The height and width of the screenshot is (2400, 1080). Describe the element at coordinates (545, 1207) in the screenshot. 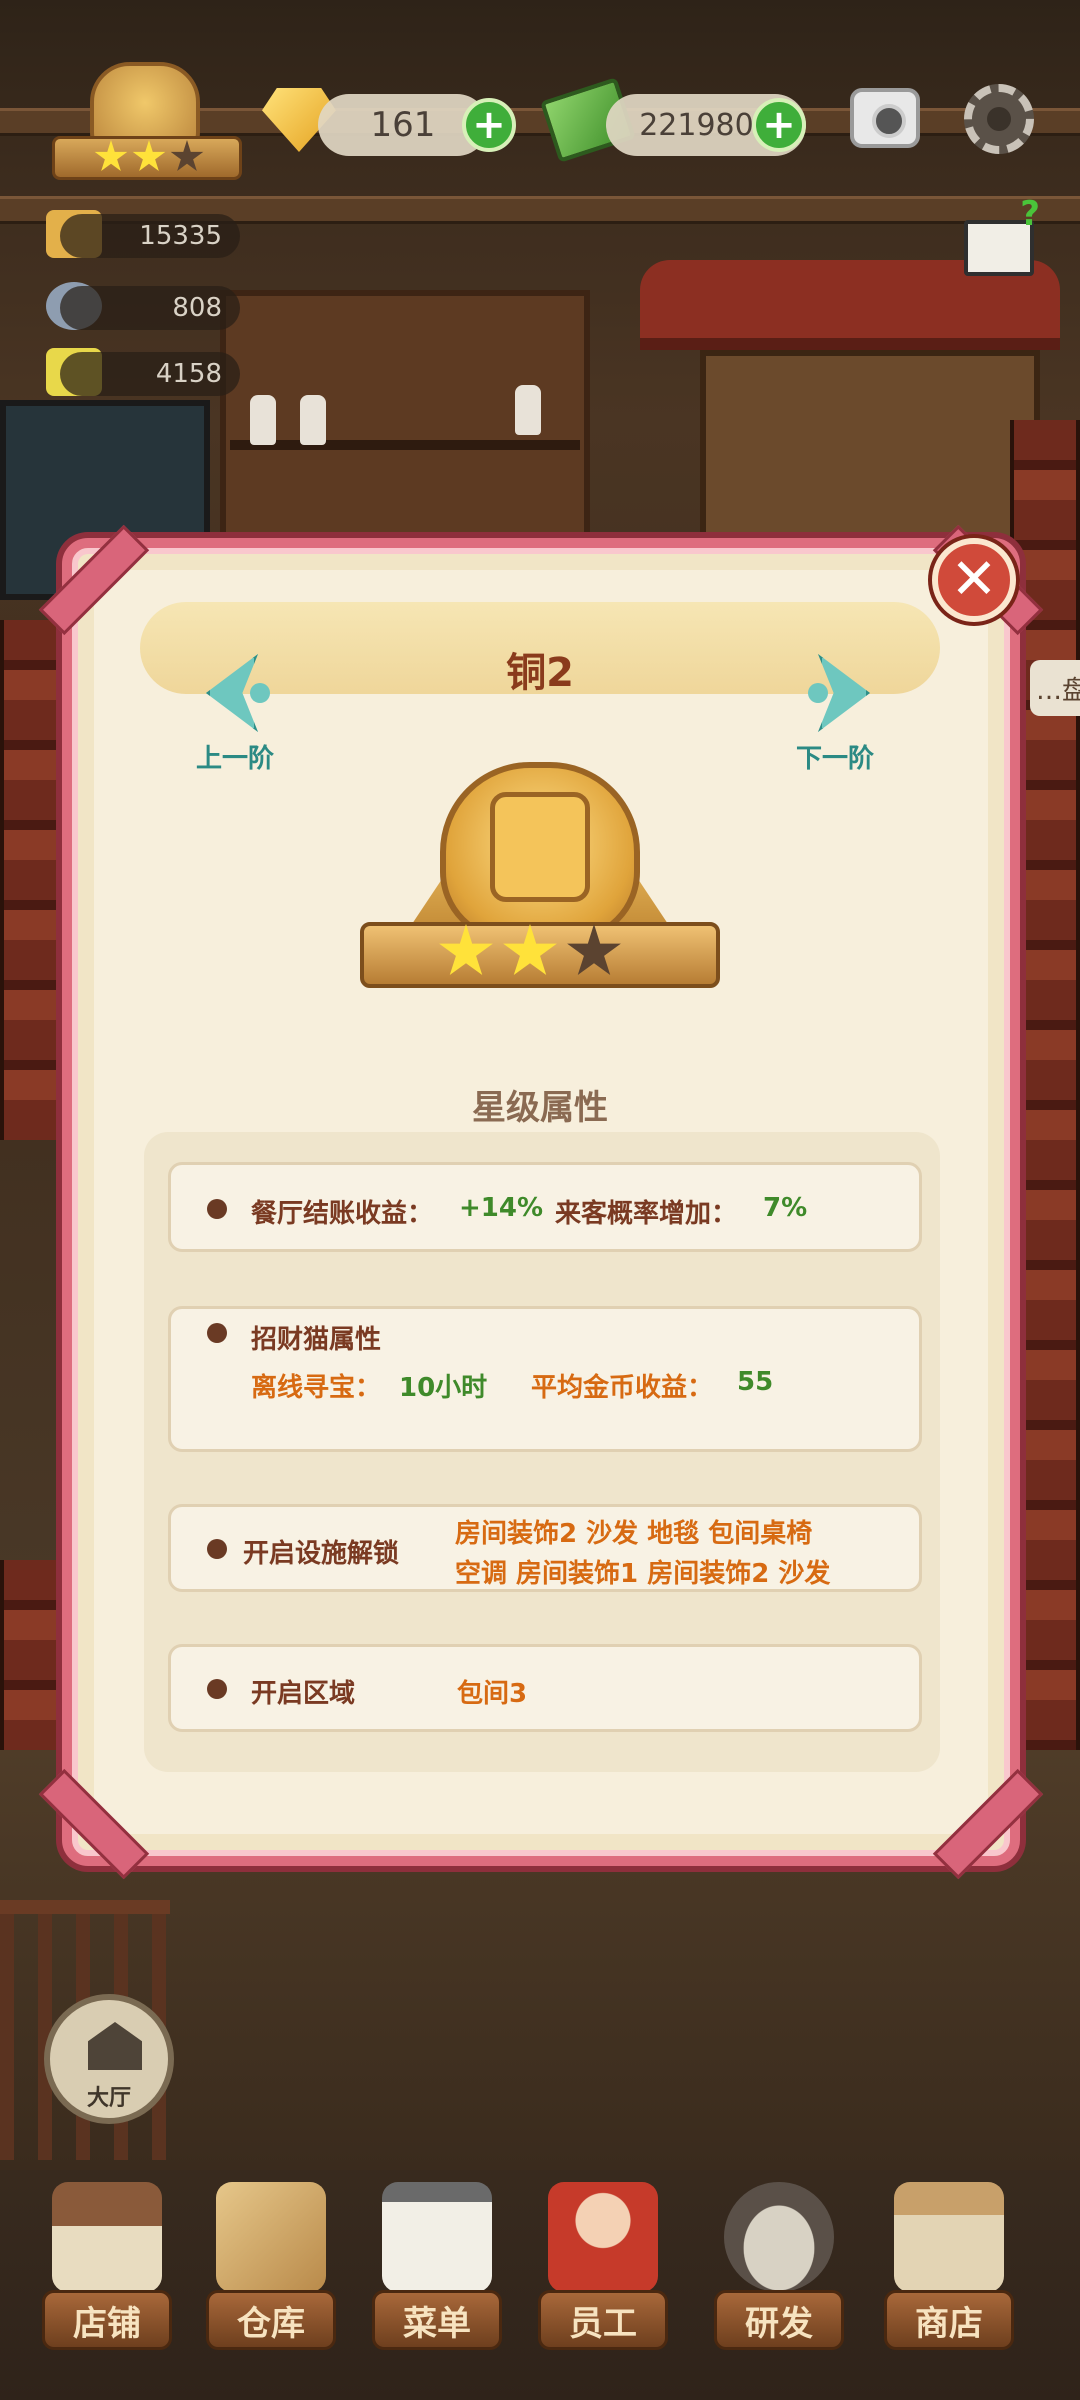

I see `checkout-bonus-row: 餐厅结账收益： +14% 来客概率增加： 7%` at that location.